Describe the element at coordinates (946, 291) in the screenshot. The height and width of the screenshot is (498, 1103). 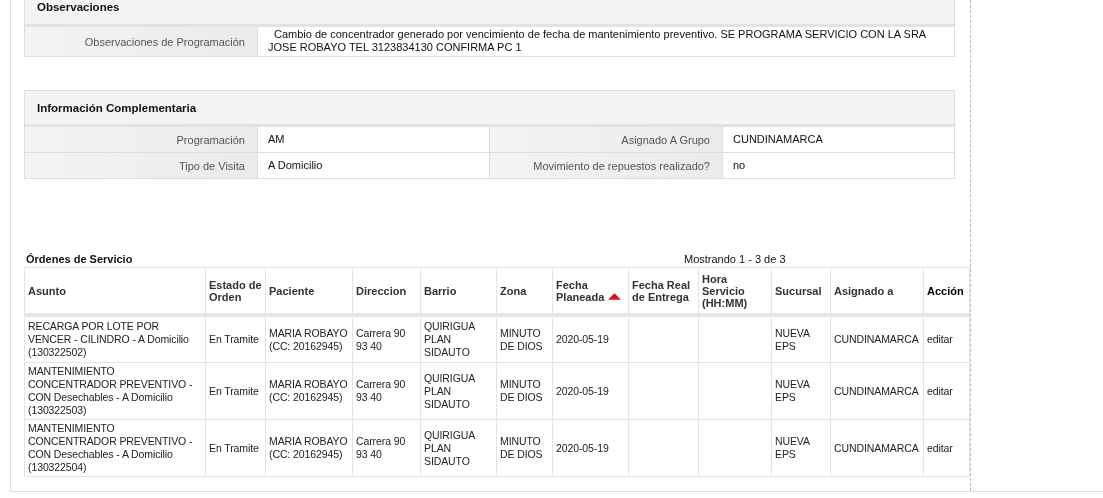
I see `column-header: Acción` at that location.